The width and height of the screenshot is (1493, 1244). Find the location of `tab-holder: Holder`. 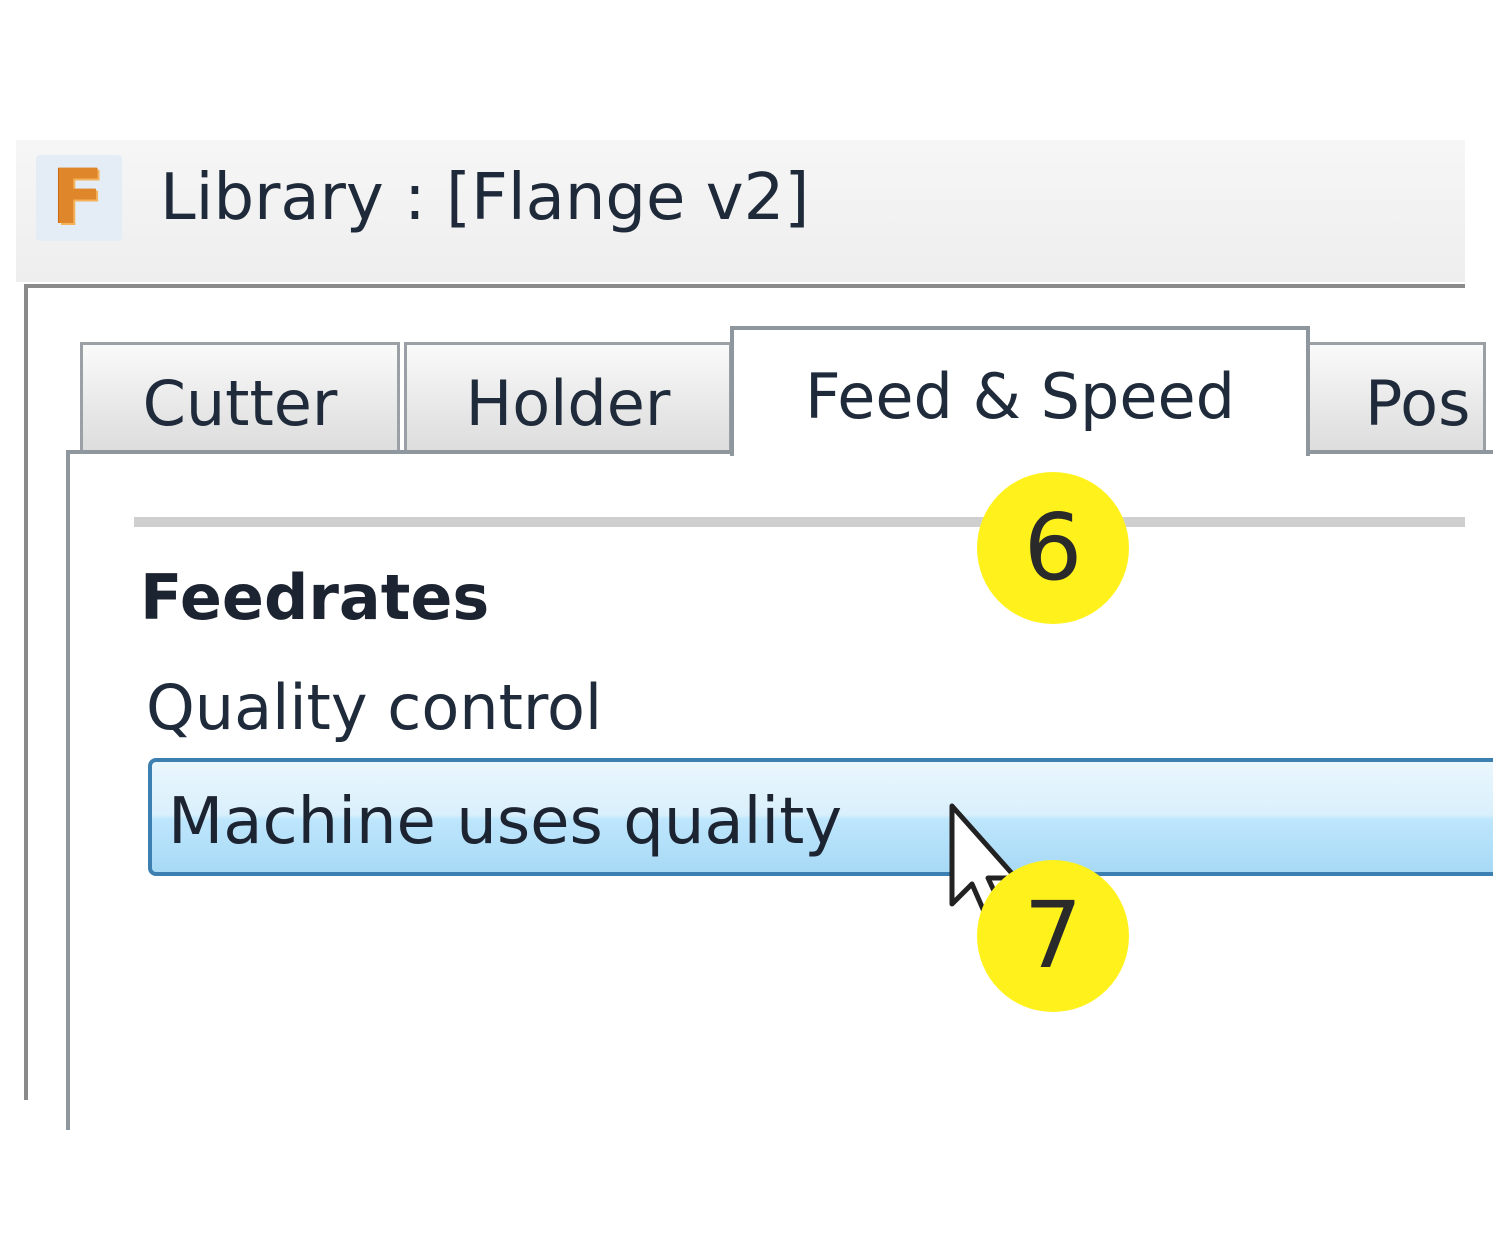

tab-holder: Holder is located at coordinates (568, 398).